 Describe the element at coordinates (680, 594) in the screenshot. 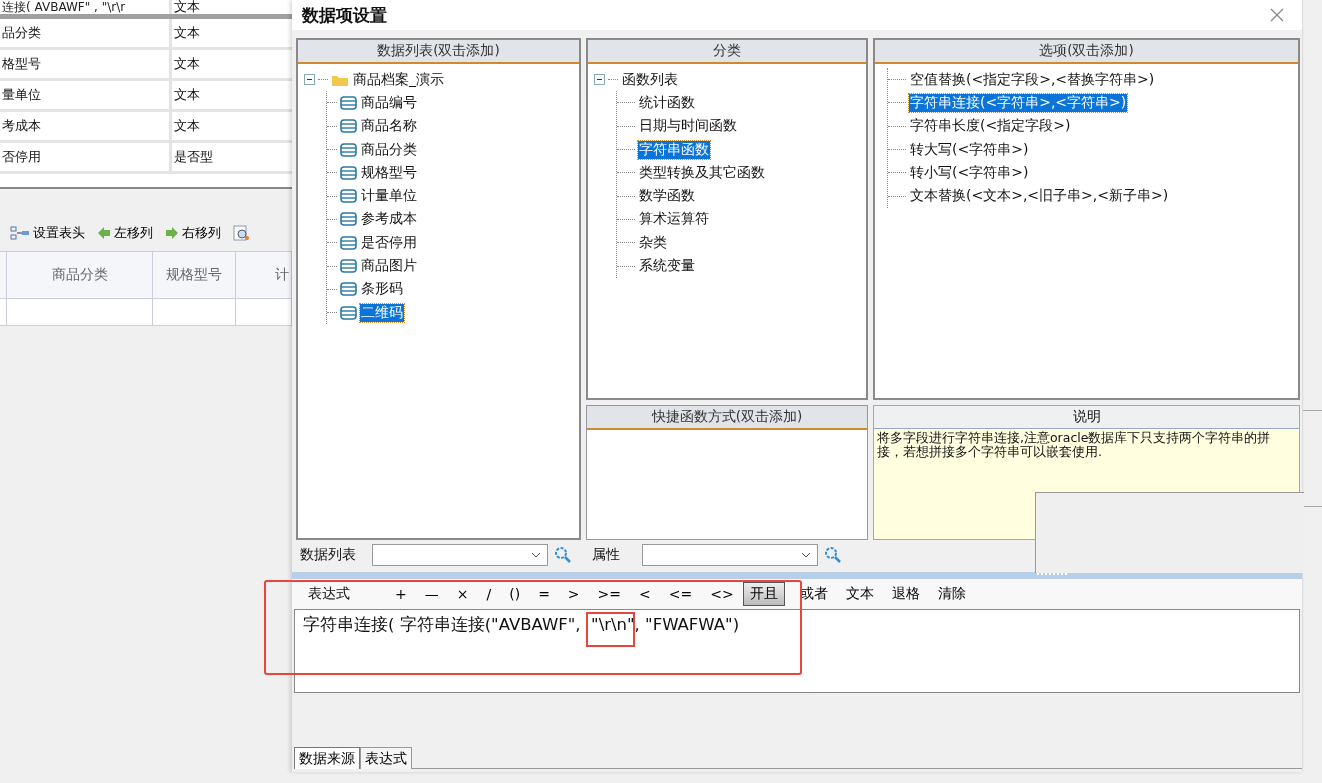

I see `operator-button: <=` at that location.